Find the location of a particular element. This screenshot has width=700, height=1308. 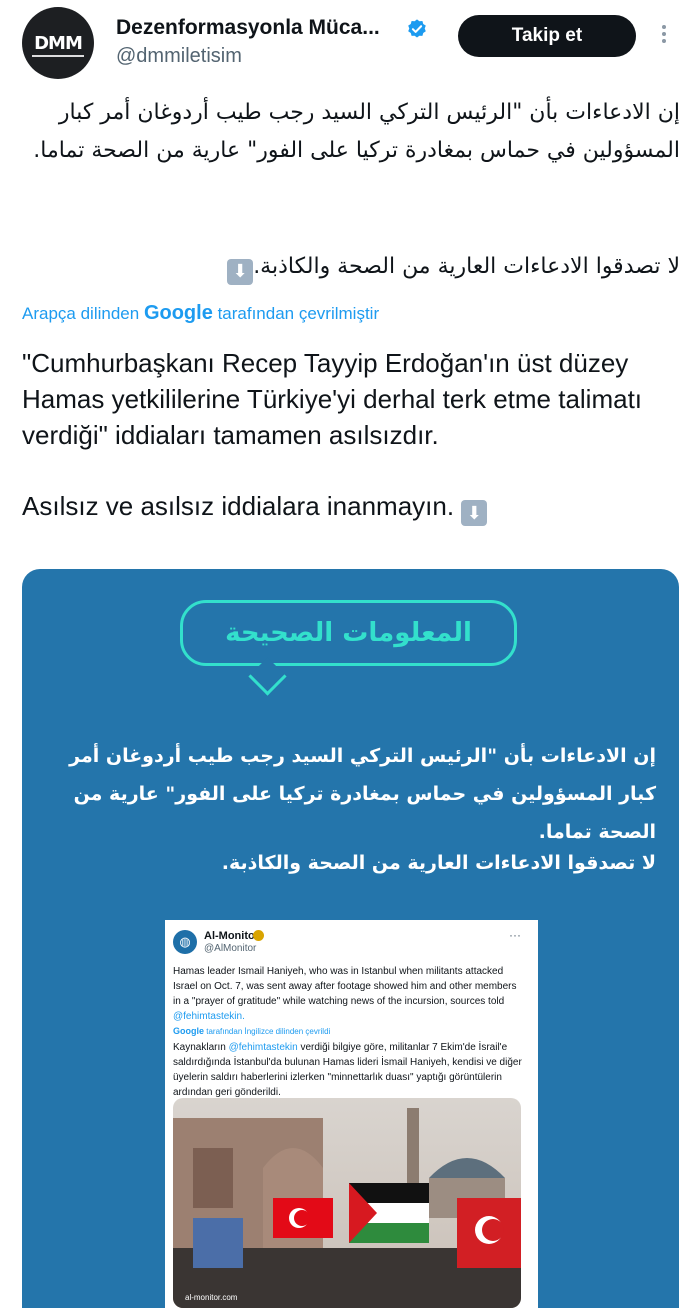

protest-photo-illustration is located at coordinates (347, 1203).